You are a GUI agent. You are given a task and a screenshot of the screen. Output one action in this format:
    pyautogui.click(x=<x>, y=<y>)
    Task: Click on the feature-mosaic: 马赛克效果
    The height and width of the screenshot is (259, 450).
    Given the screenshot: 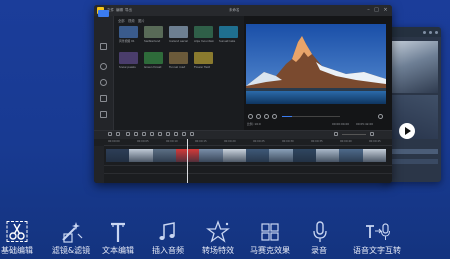 What is the action you would take?
    pyautogui.click(x=270, y=238)
    